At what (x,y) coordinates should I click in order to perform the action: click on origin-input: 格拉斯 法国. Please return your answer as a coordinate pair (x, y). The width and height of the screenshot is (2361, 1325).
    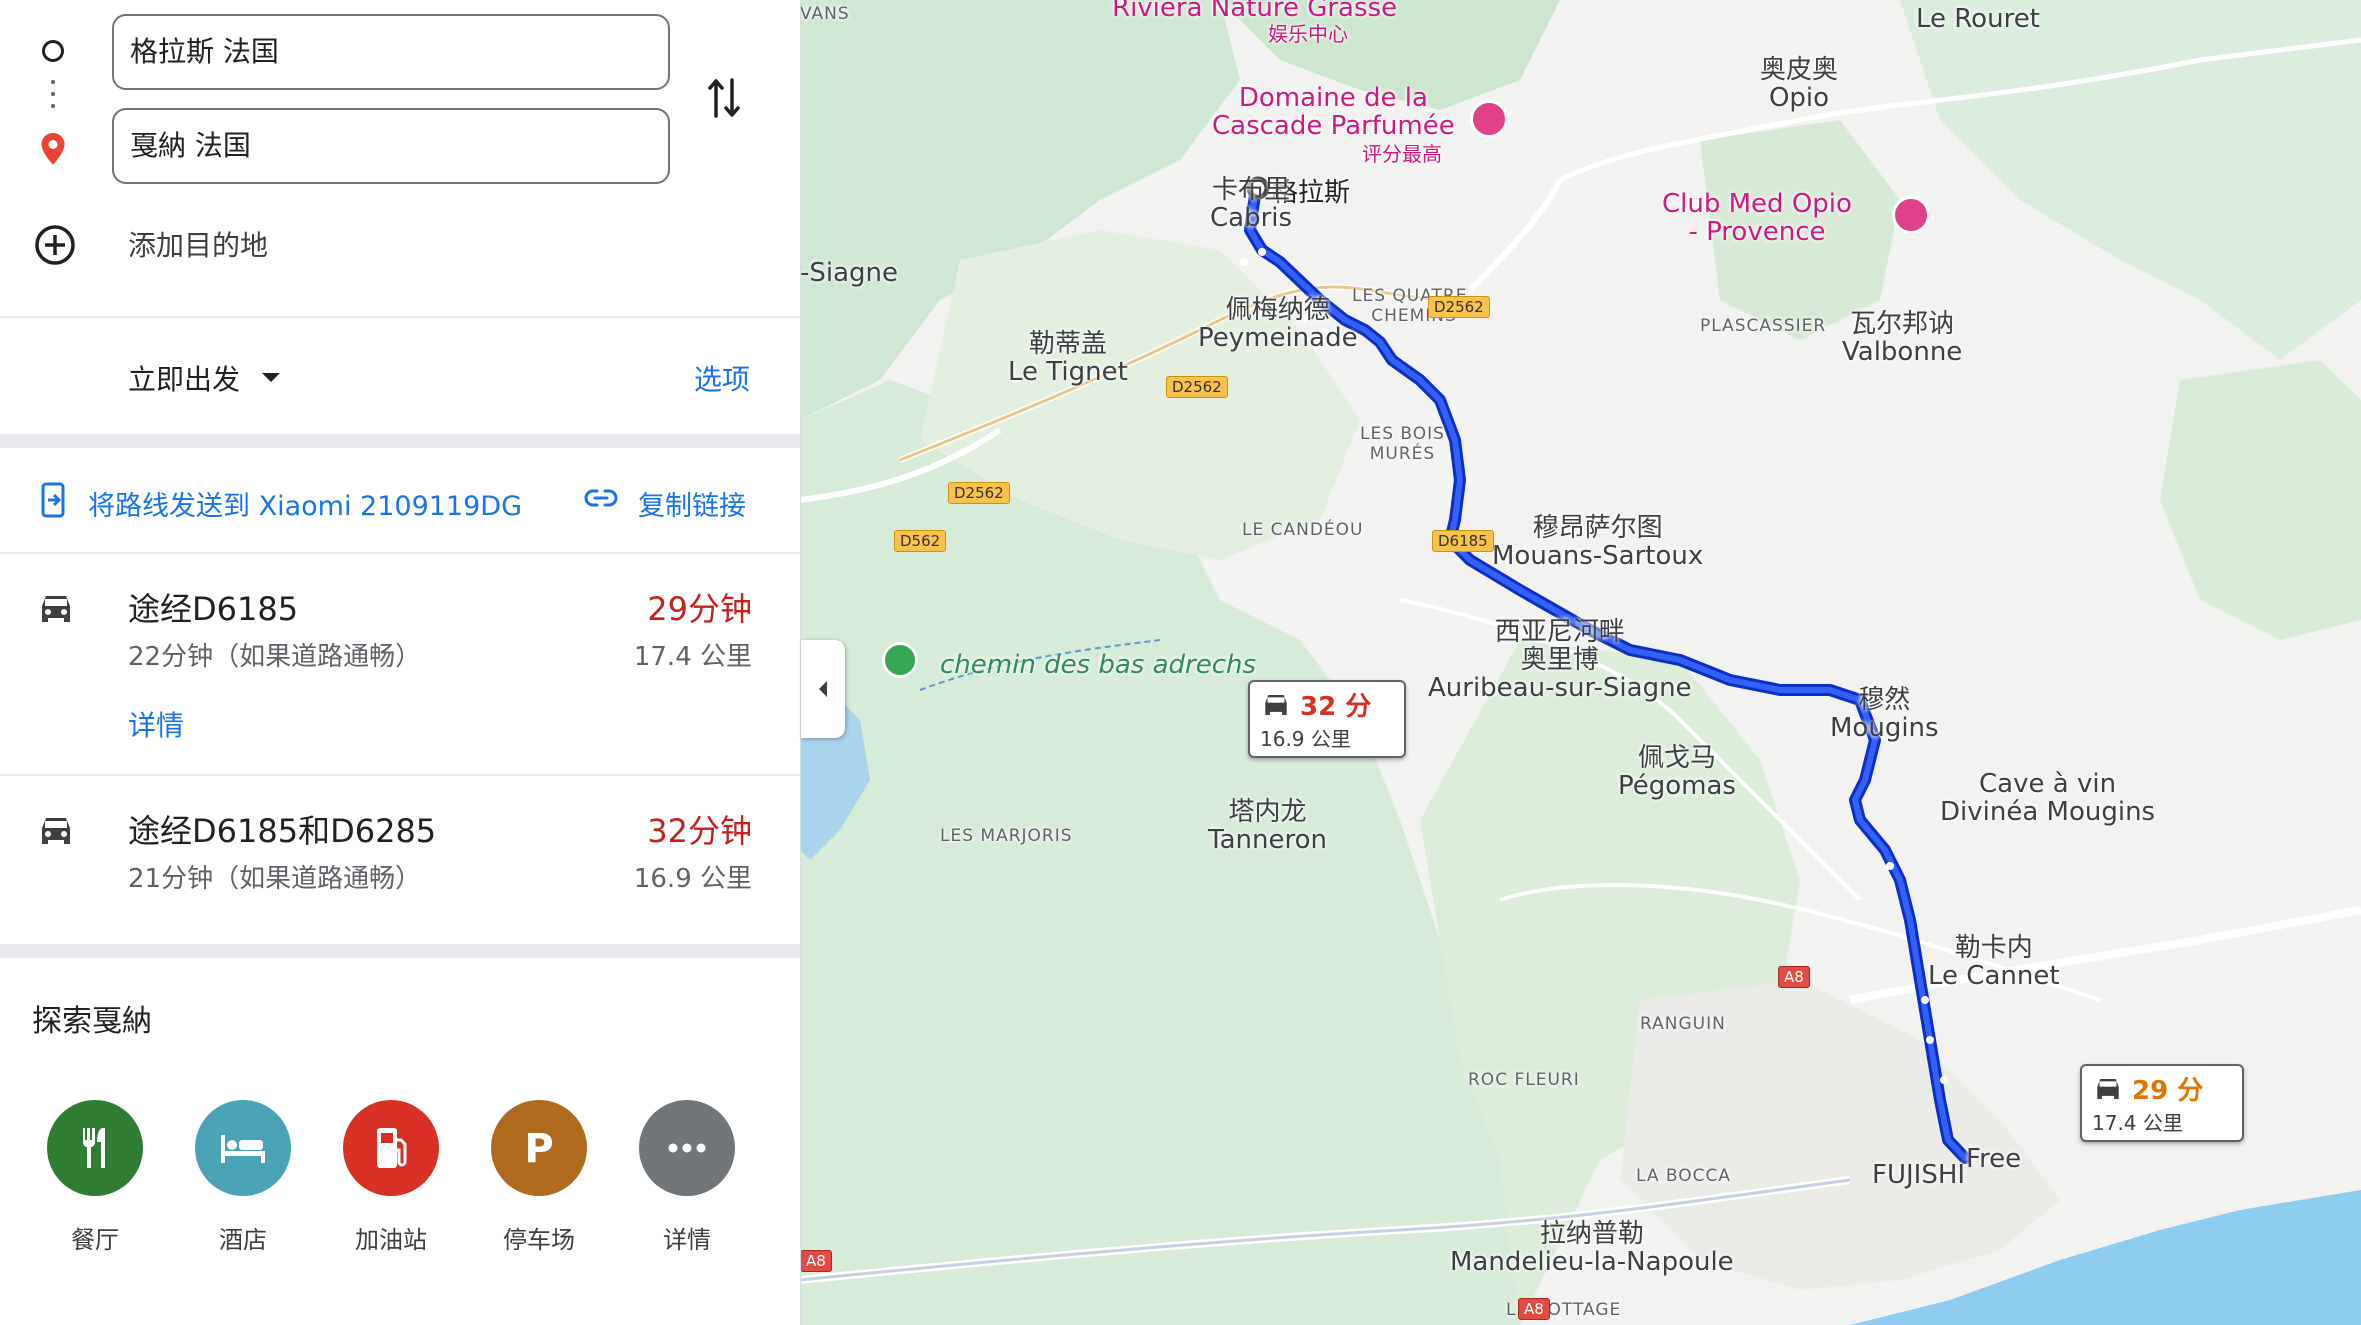
    Looking at the image, I should click on (391, 52).